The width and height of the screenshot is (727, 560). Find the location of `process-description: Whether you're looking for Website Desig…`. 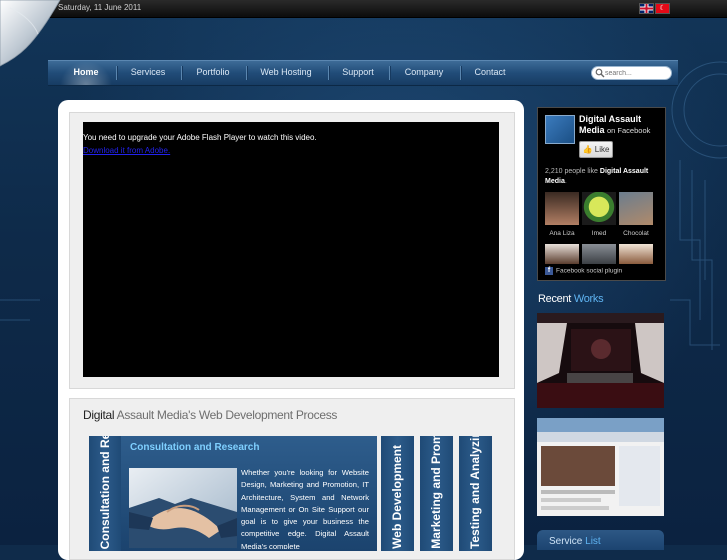

process-description: Whether you're looking for Website Desig… is located at coordinates (305, 508).